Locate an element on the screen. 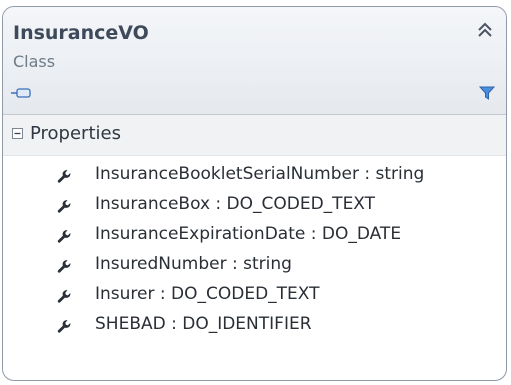 This screenshot has height=385, width=511. class-name: InsuranceVO is located at coordinates (81, 33).